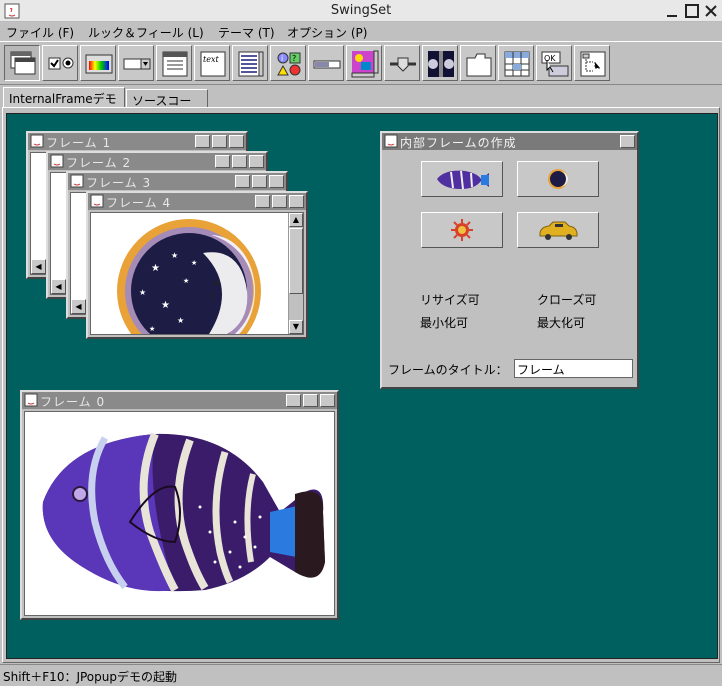 The image size is (722, 686). Describe the element at coordinates (627, 141) in the screenshot. I see `panel-iconify-button` at that location.